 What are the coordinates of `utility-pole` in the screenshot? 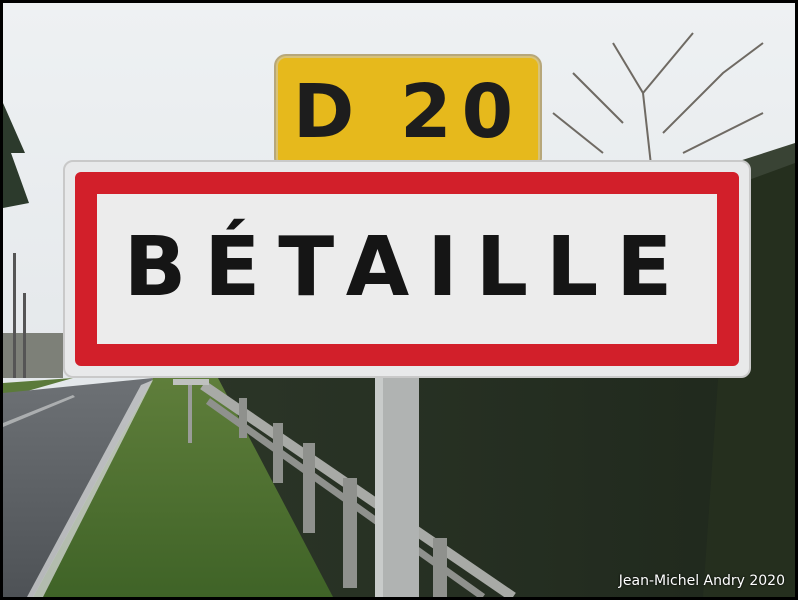 It's located at (14, 315).